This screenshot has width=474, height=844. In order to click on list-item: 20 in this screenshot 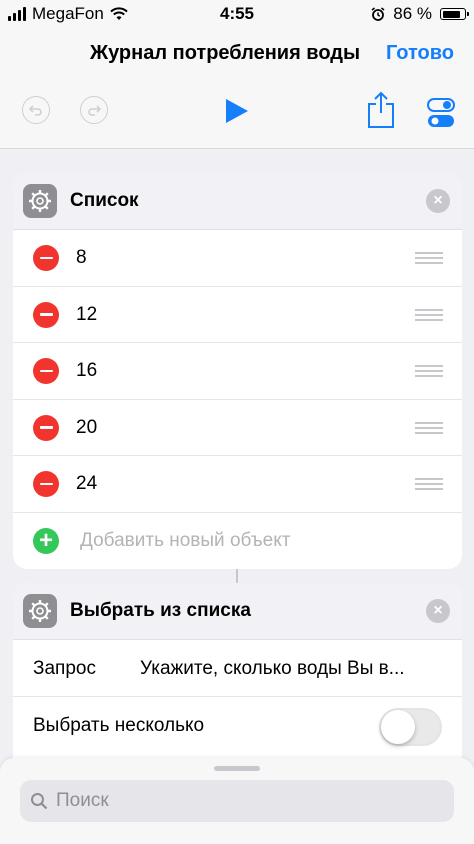, I will do `click(237, 428)`.